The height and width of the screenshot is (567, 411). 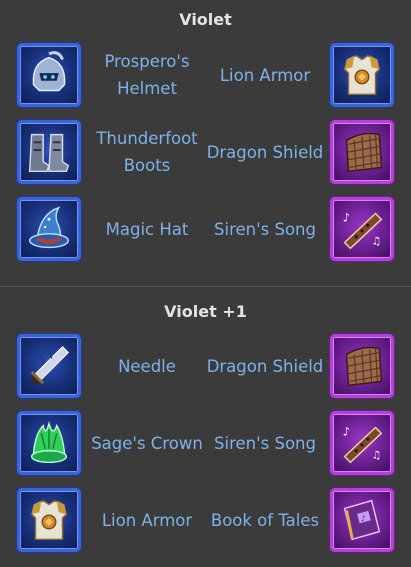 What do you see at coordinates (49, 443) in the screenshot?
I see `leaf-crown-icon` at bounding box center [49, 443].